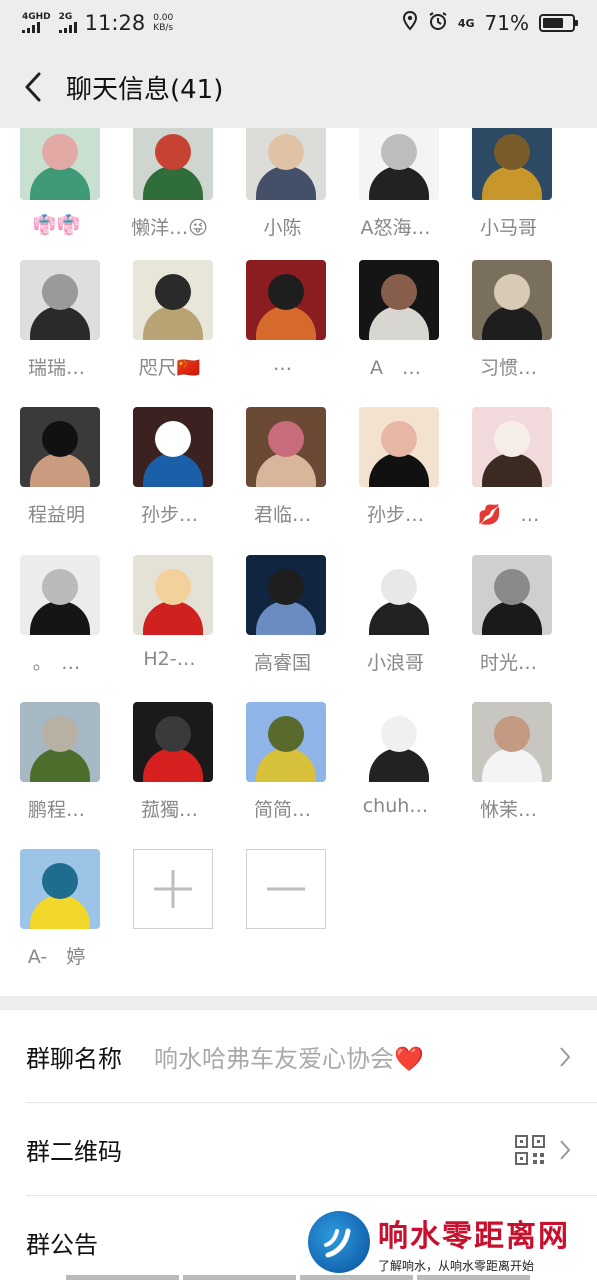  I want to click on watermark-title: 响水零距离网, so click(474, 1236).